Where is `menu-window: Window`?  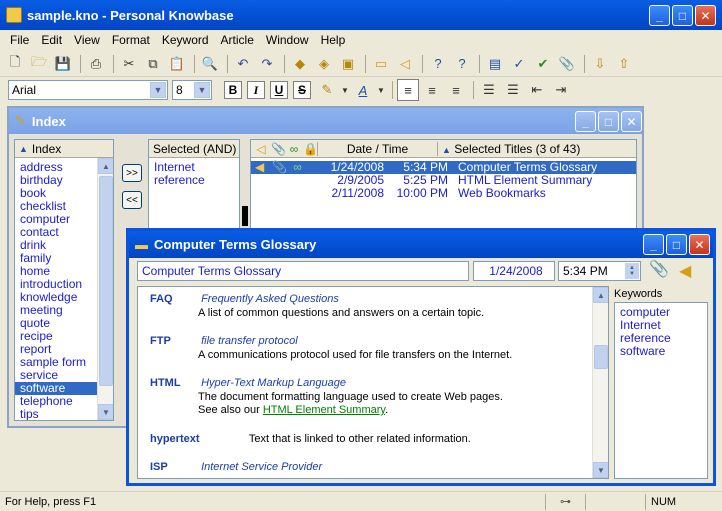
menu-window: Window is located at coordinates (287, 40).